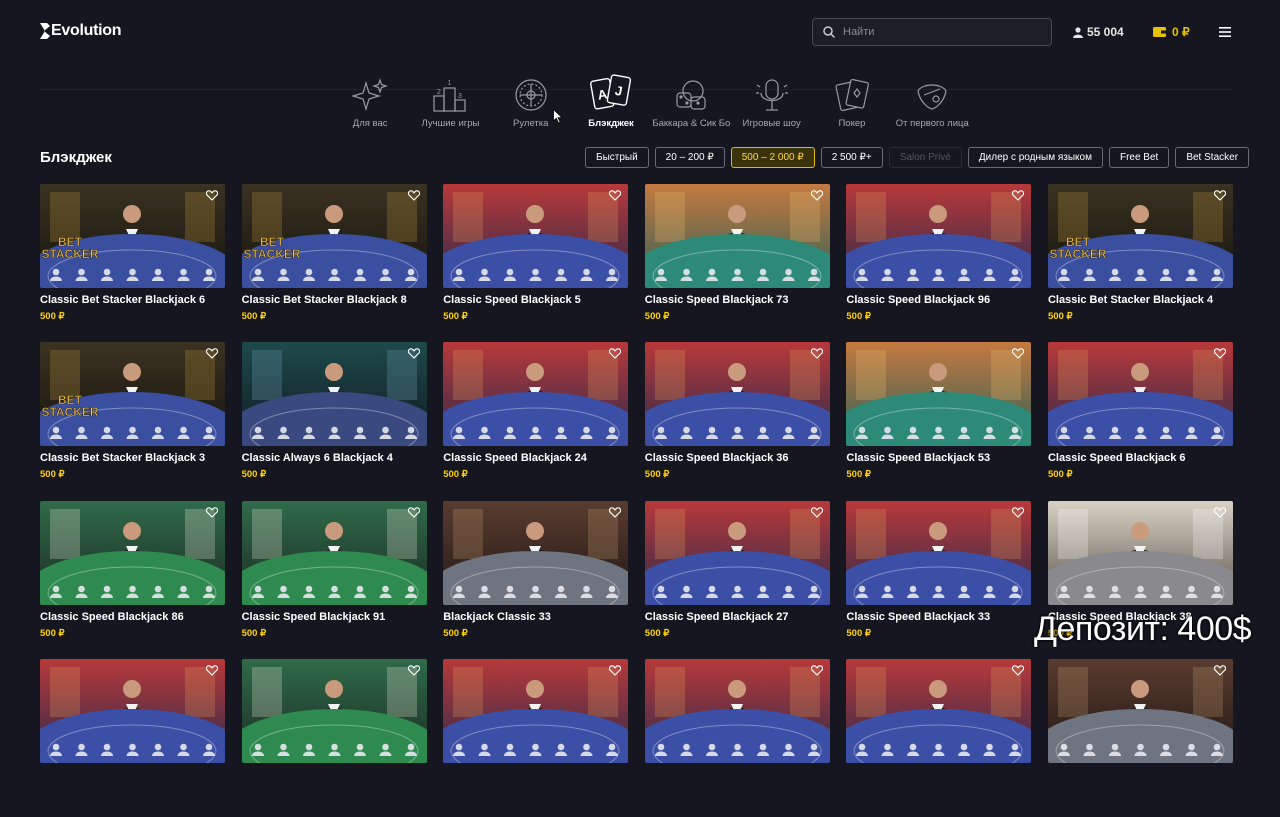 This screenshot has width=1280, height=817. Describe the element at coordinates (450, 97) in the screenshot. I see `category-top-games: 12 3 Лучшие игры` at that location.